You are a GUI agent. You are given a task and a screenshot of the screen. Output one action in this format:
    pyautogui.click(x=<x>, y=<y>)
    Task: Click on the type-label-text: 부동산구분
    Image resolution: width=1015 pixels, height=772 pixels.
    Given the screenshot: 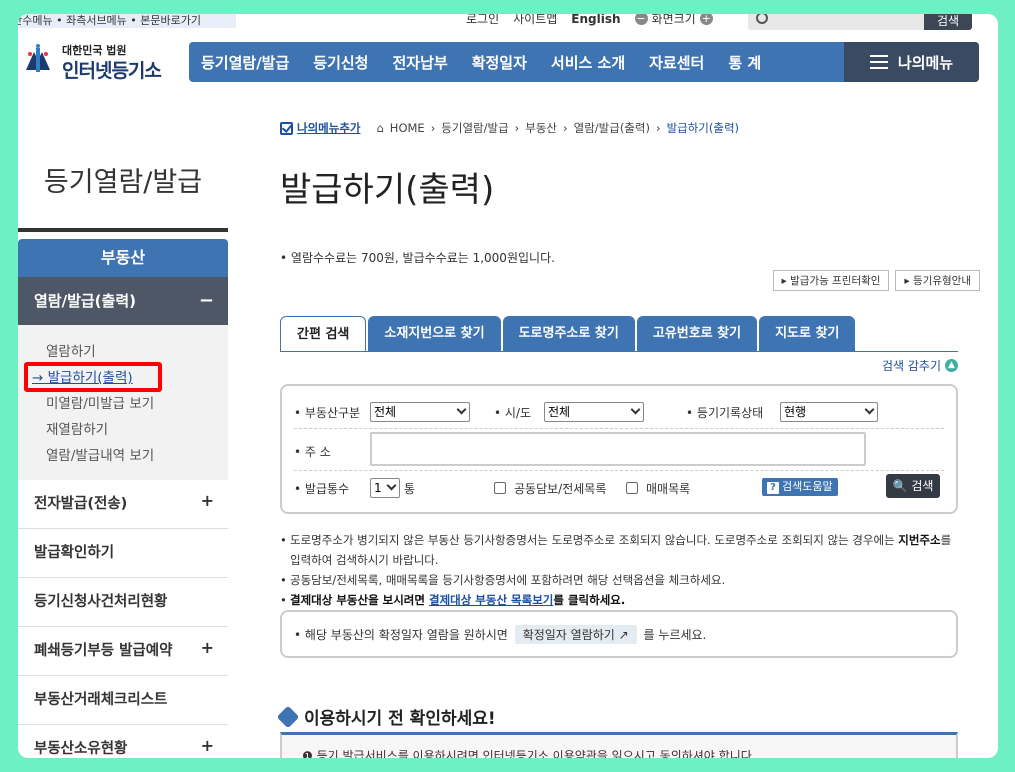 What is the action you would take?
    pyautogui.click(x=332, y=413)
    